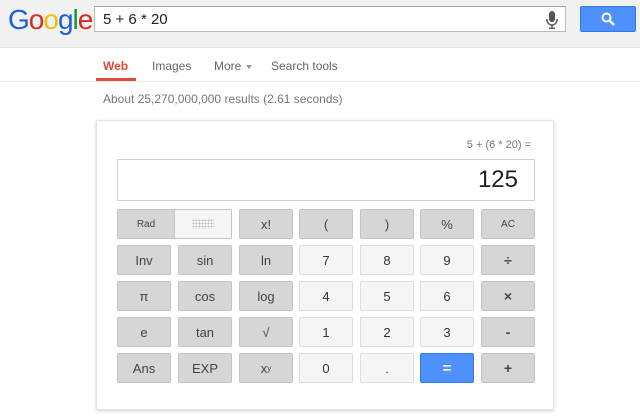 This screenshot has height=417, width=640. What do you see at coordinates (387, 260) in the screenshot?
I see `digit-8-key: 8` at bounding box center [387, 260].